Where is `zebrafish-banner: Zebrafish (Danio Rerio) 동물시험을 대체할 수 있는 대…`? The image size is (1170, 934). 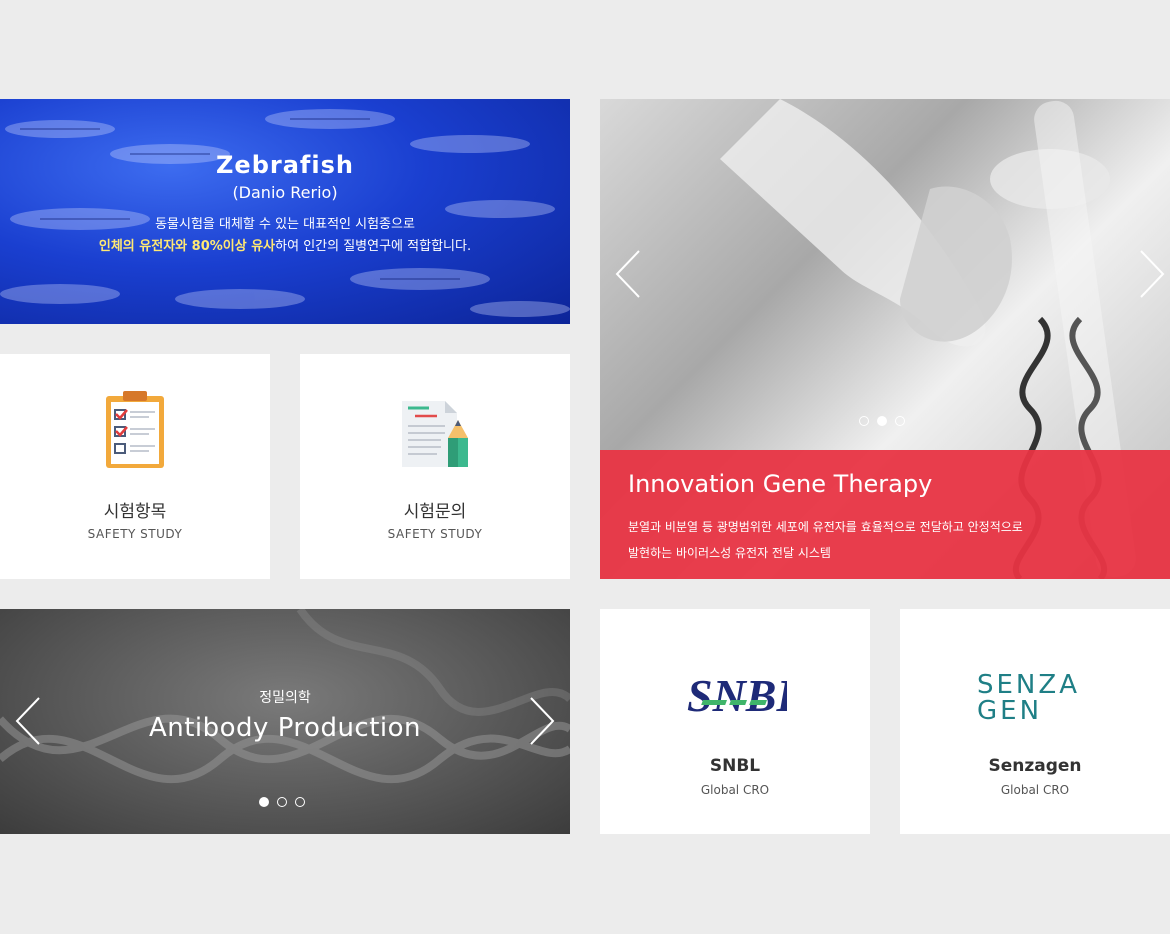
zebrafish-banner: Zebrafish (Danio Rerio) 동물시험을 대체할 수 있는 대… is located at coordinates (285, 211).